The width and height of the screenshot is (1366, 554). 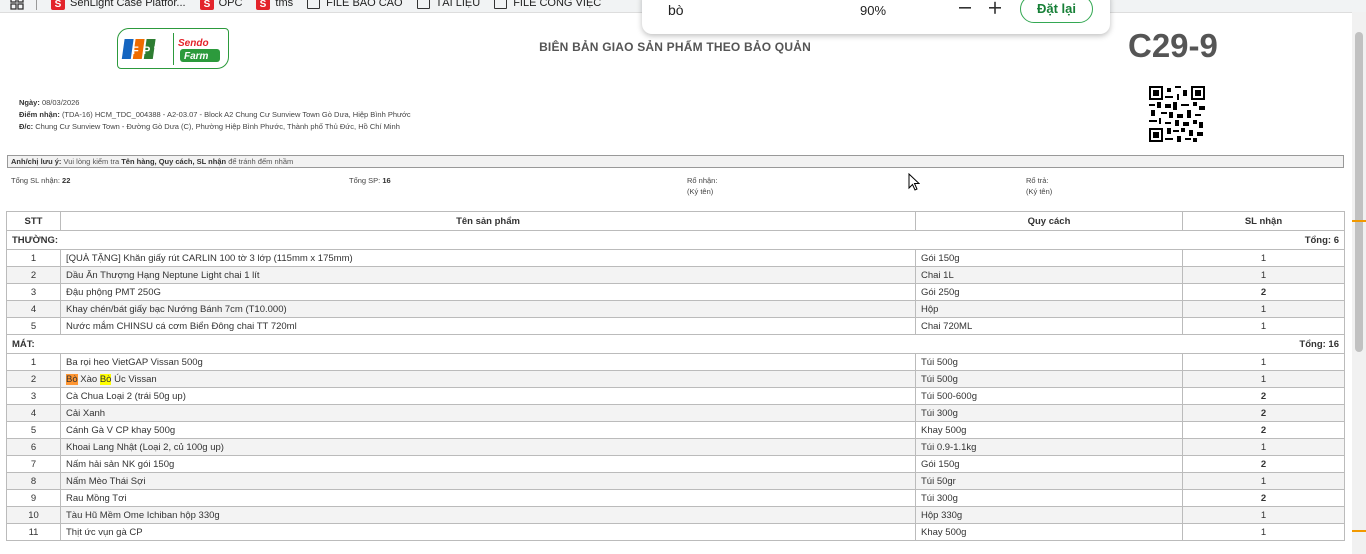 What do you see at coordinates (1321, 240) in the screenshot?
I see `group-total: Tổng: 6` at bounding box center [1321, 240].